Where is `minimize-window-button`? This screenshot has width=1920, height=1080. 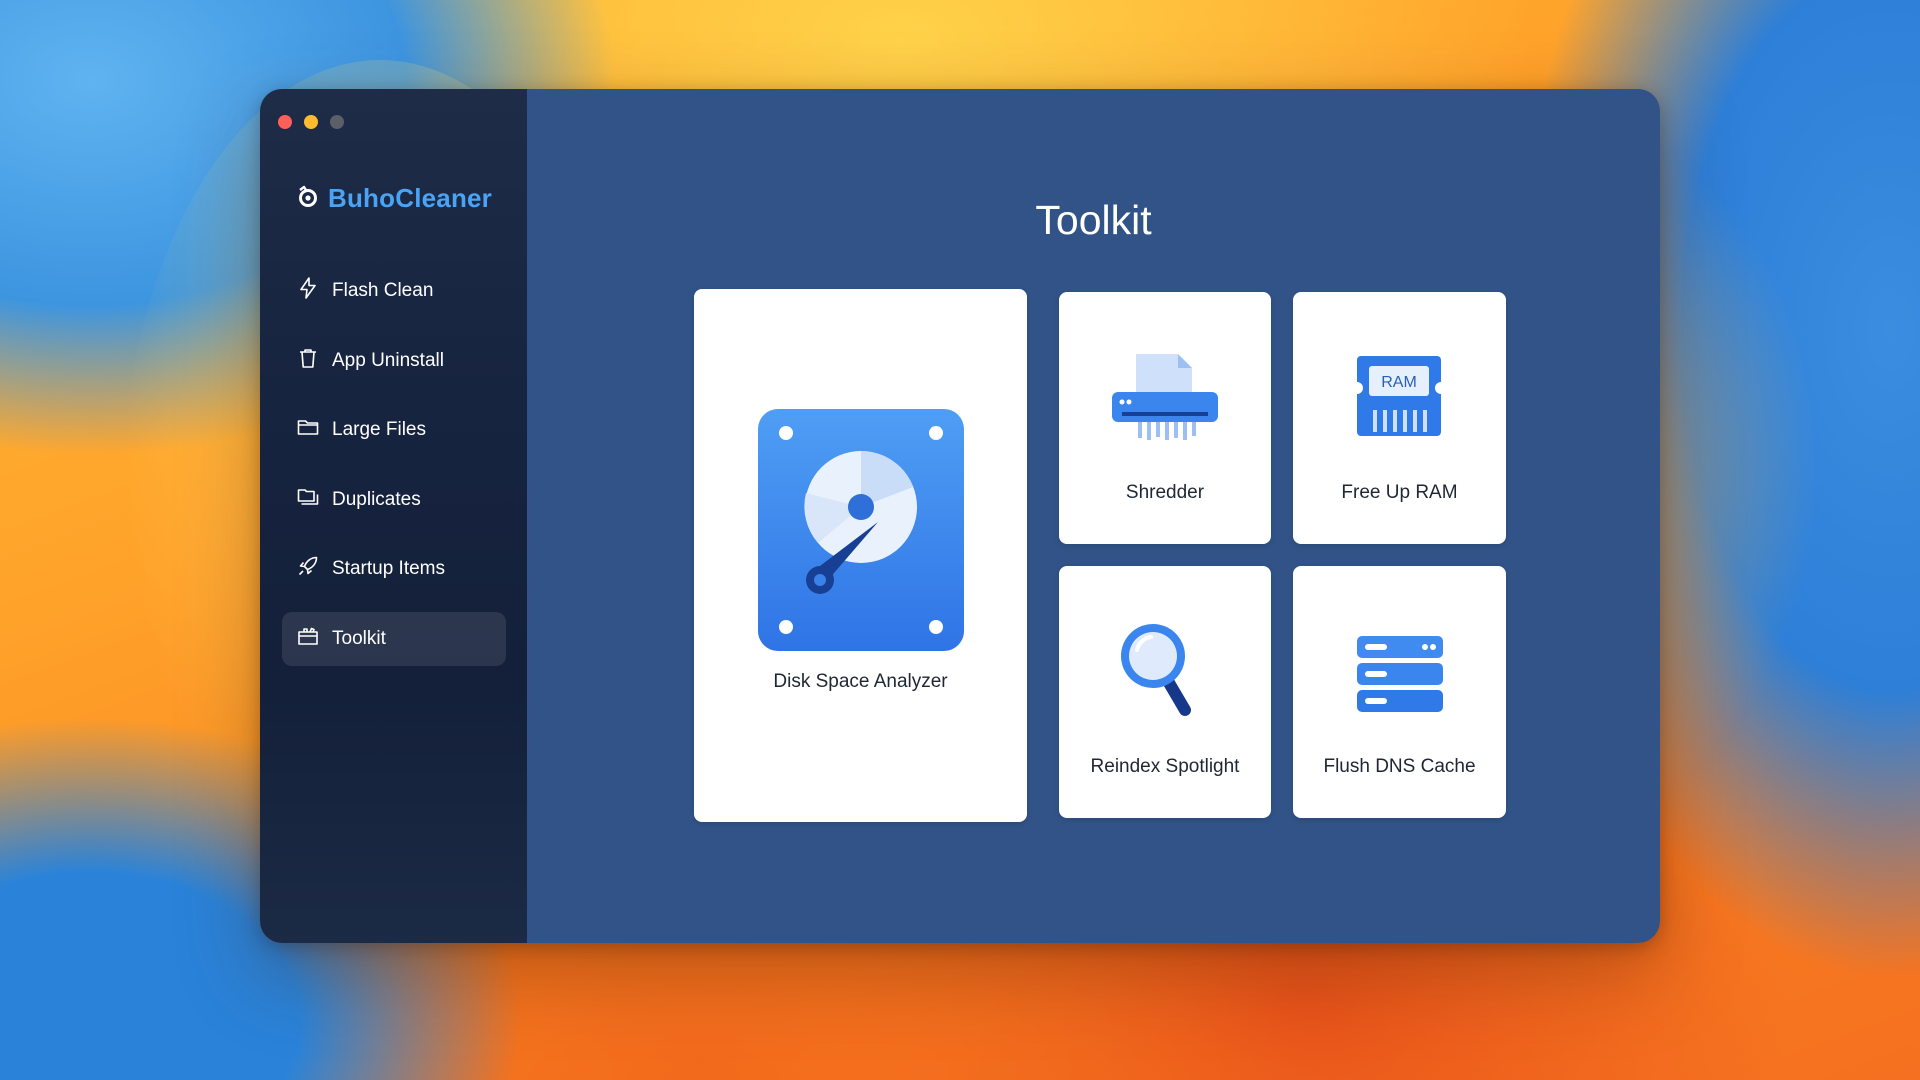
minimize-window-button is located at coordinates (311, 122).